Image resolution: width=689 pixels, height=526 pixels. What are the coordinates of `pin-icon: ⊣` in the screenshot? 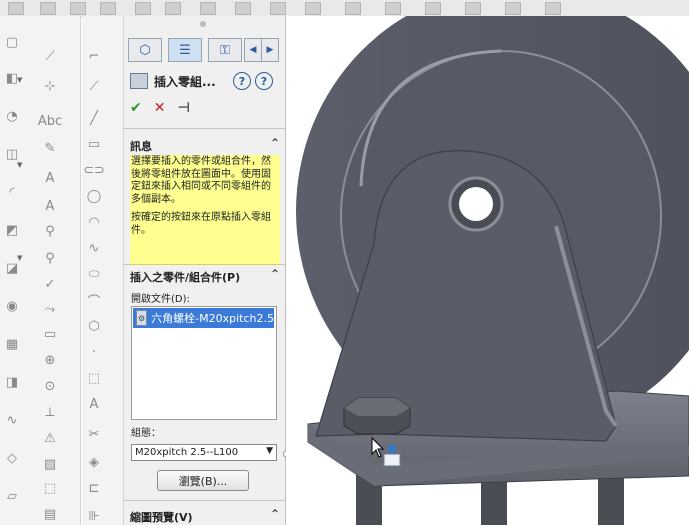 It's located at (183, 108).